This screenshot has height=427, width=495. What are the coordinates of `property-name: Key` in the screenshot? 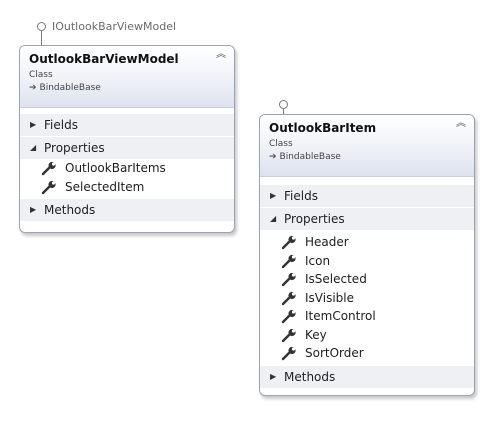 It's located at (316, 334).